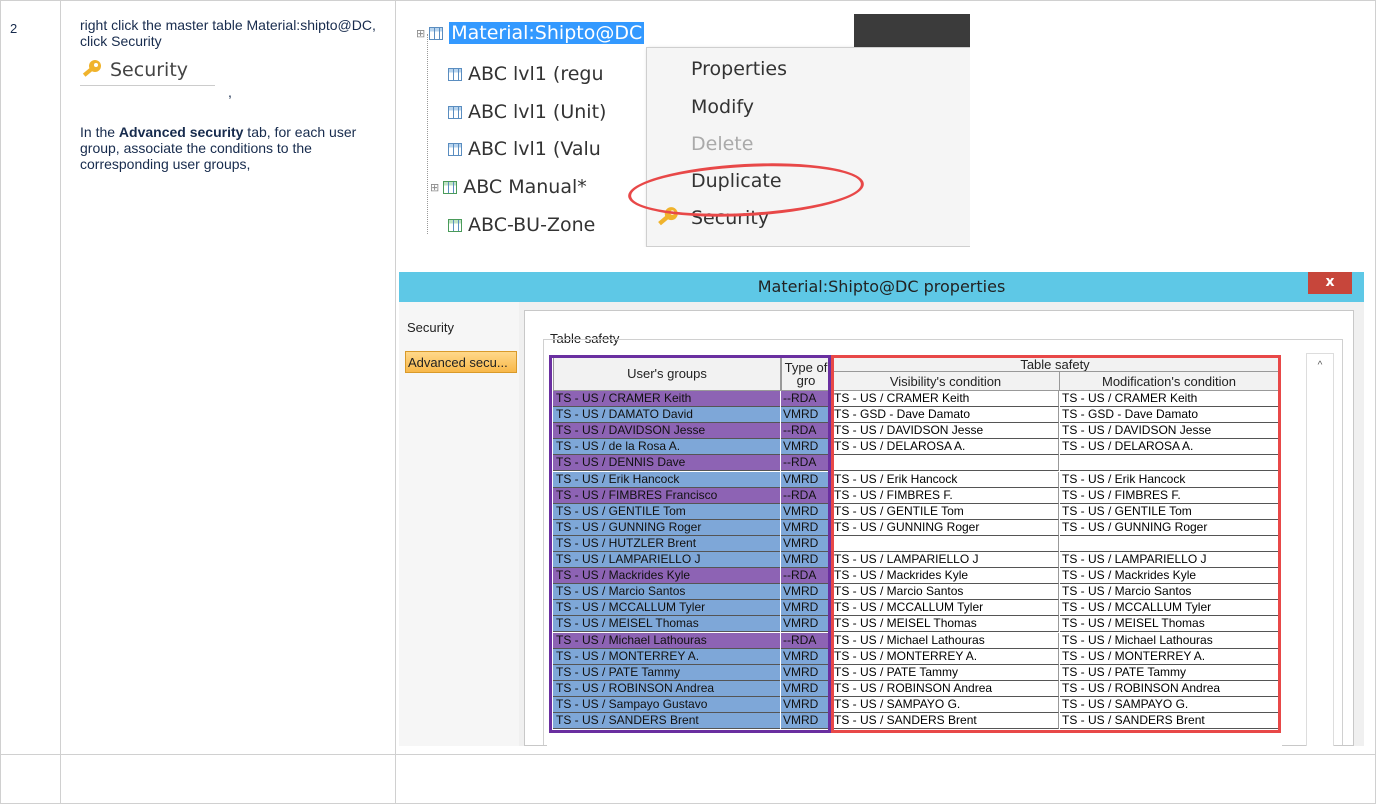 Image resolution: width=1376 pixels, height=804 pixels. What do you see at coordinates (1320, 365) in the screenshot?
I see `scroll-up-icon: ^` at bounding box center [1320, 365].